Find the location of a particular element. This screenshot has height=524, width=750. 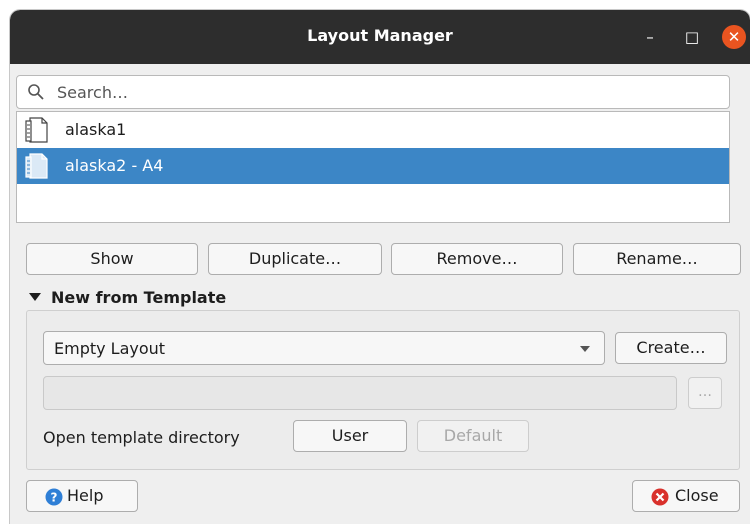

show-button: Show is located at coordinates (112, 259).